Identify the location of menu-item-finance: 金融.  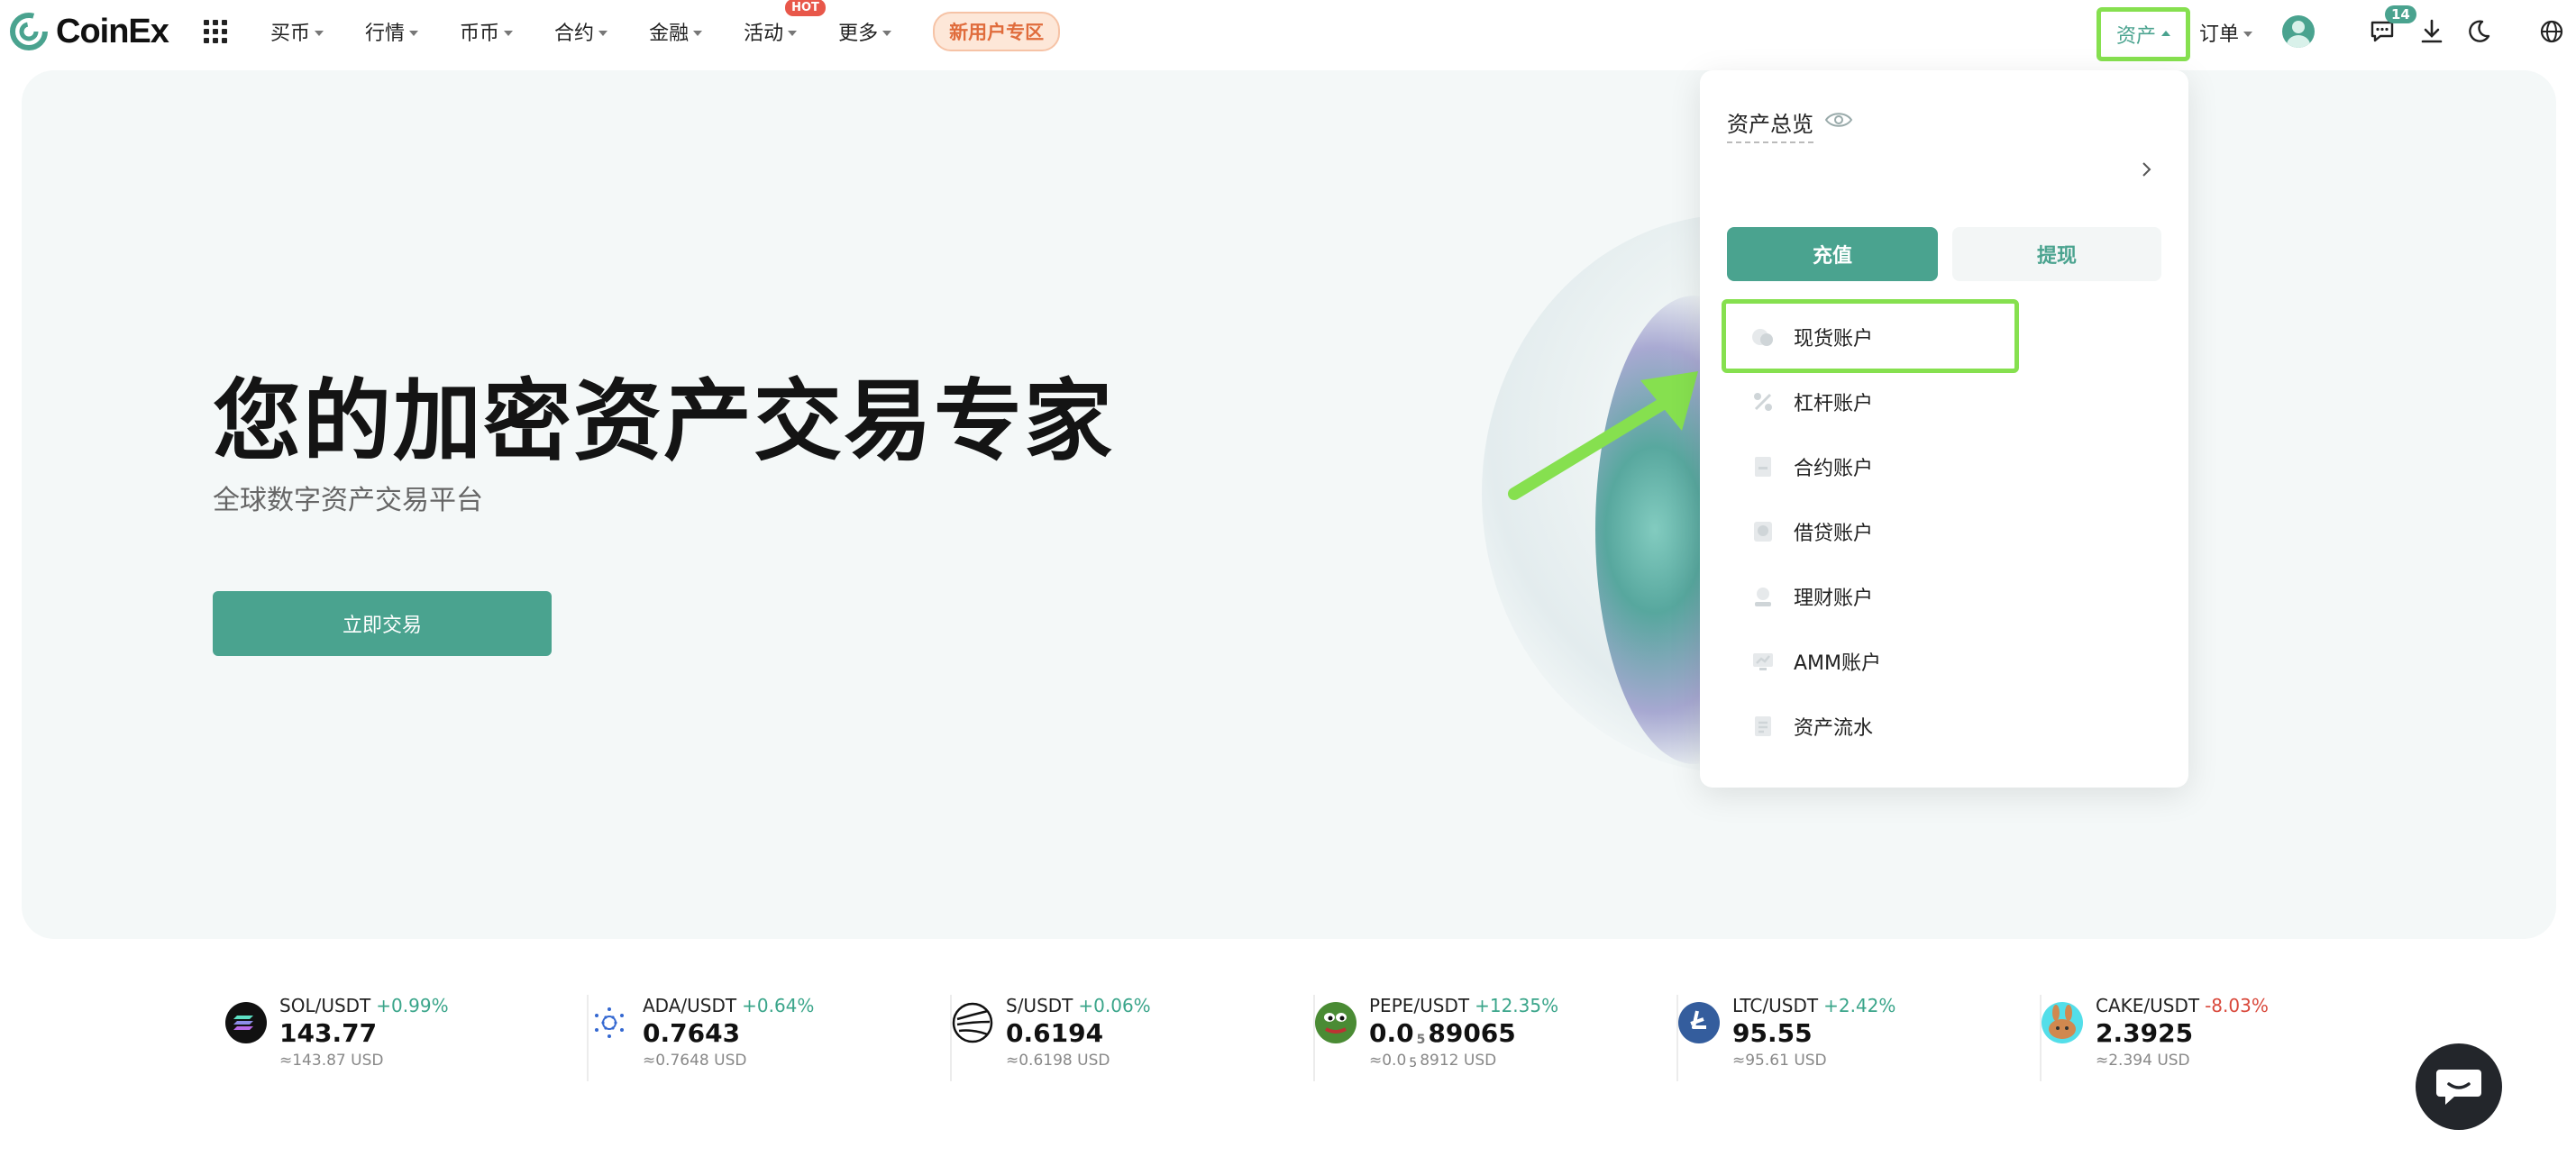
(676, 31).